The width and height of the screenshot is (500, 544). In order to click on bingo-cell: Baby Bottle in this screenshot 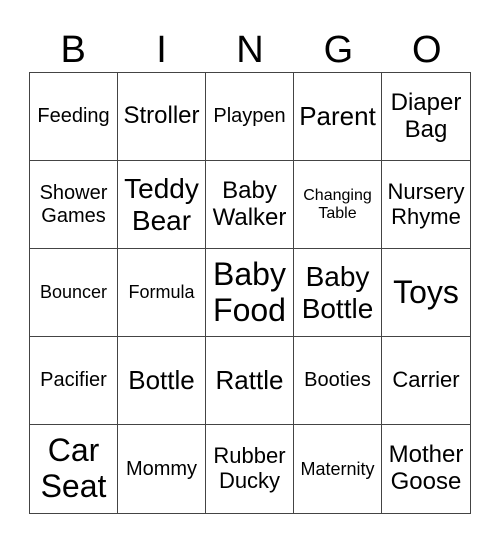, I will do `click(338, 293)`.